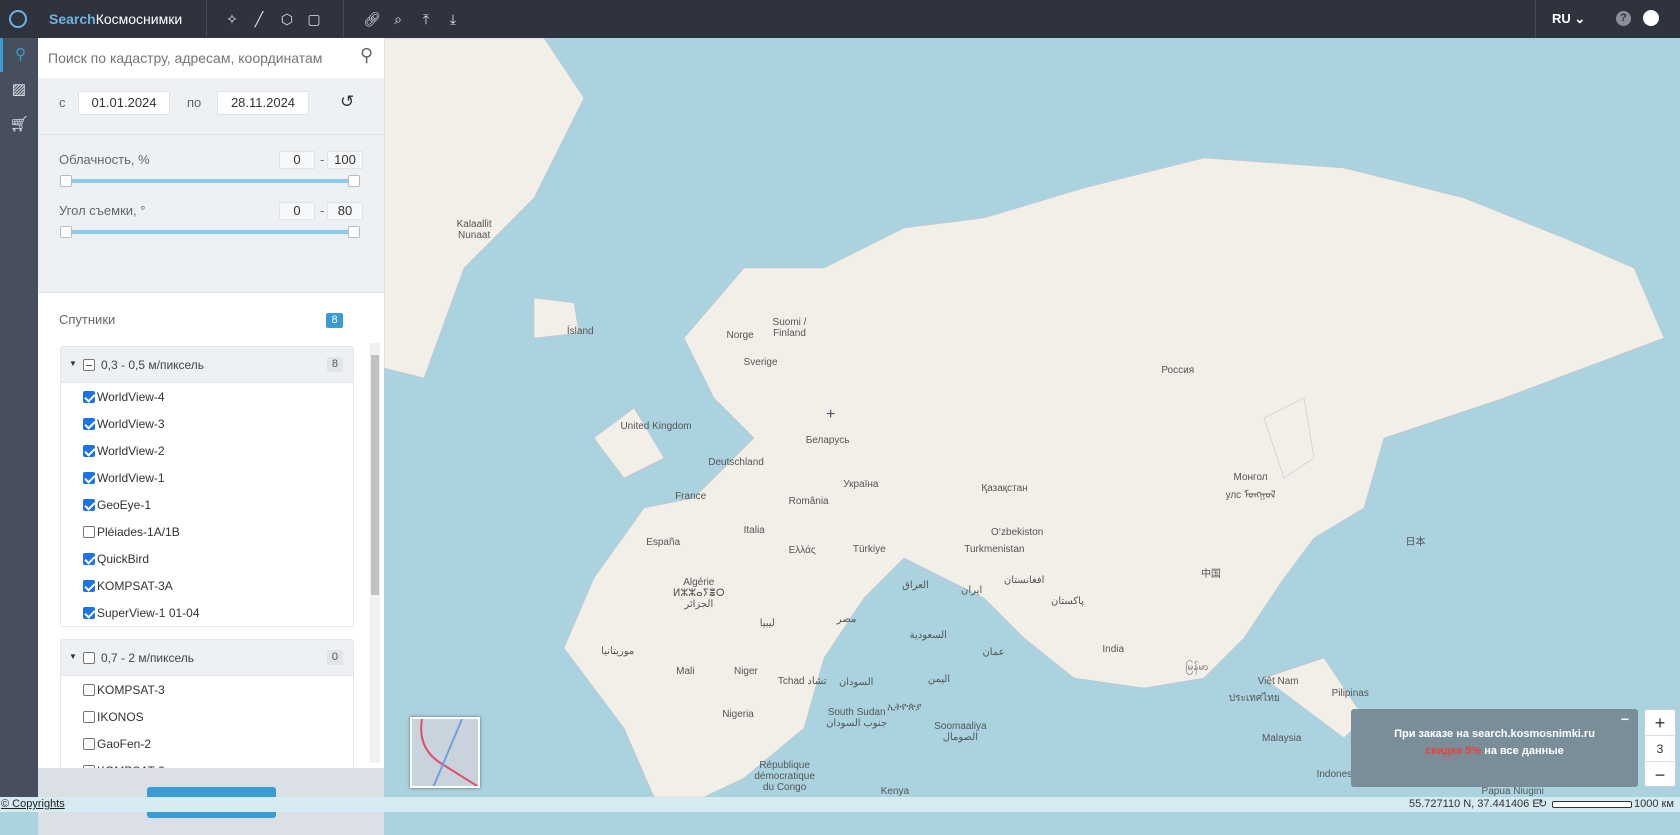  Describe the element at coordinates (207, 689) in the screenshot. I see `satellite-item: KOMPSAT-3` at that location.